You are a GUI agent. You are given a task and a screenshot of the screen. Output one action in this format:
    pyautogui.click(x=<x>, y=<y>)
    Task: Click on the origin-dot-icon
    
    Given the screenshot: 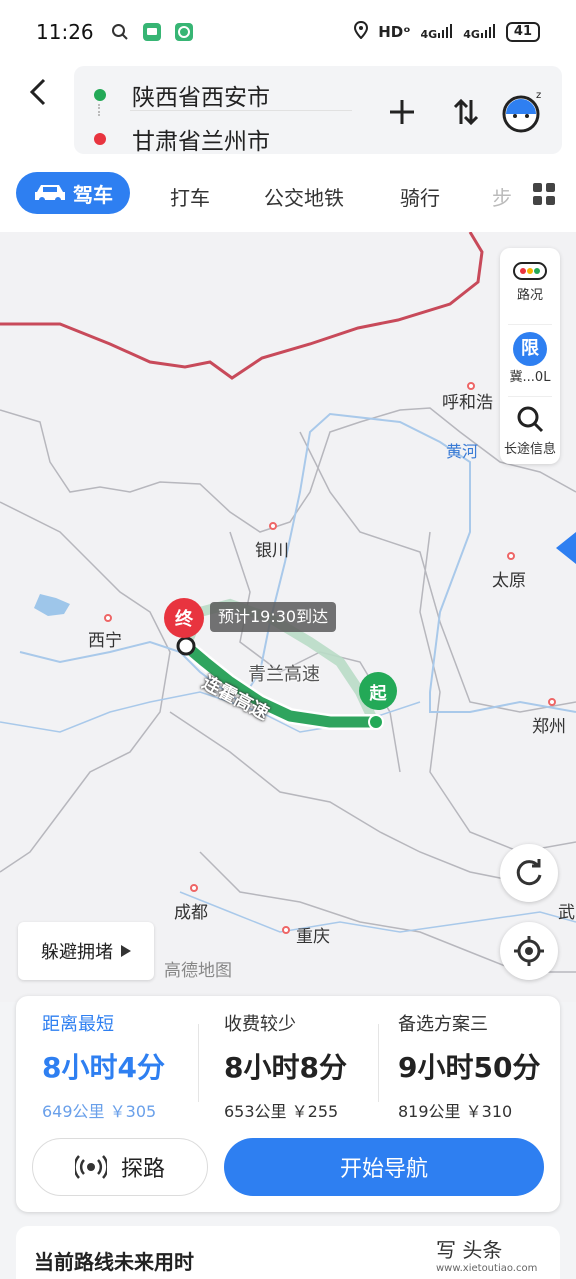 What is the action you would take?
    pyautogui.click(x=100, y=95)
    